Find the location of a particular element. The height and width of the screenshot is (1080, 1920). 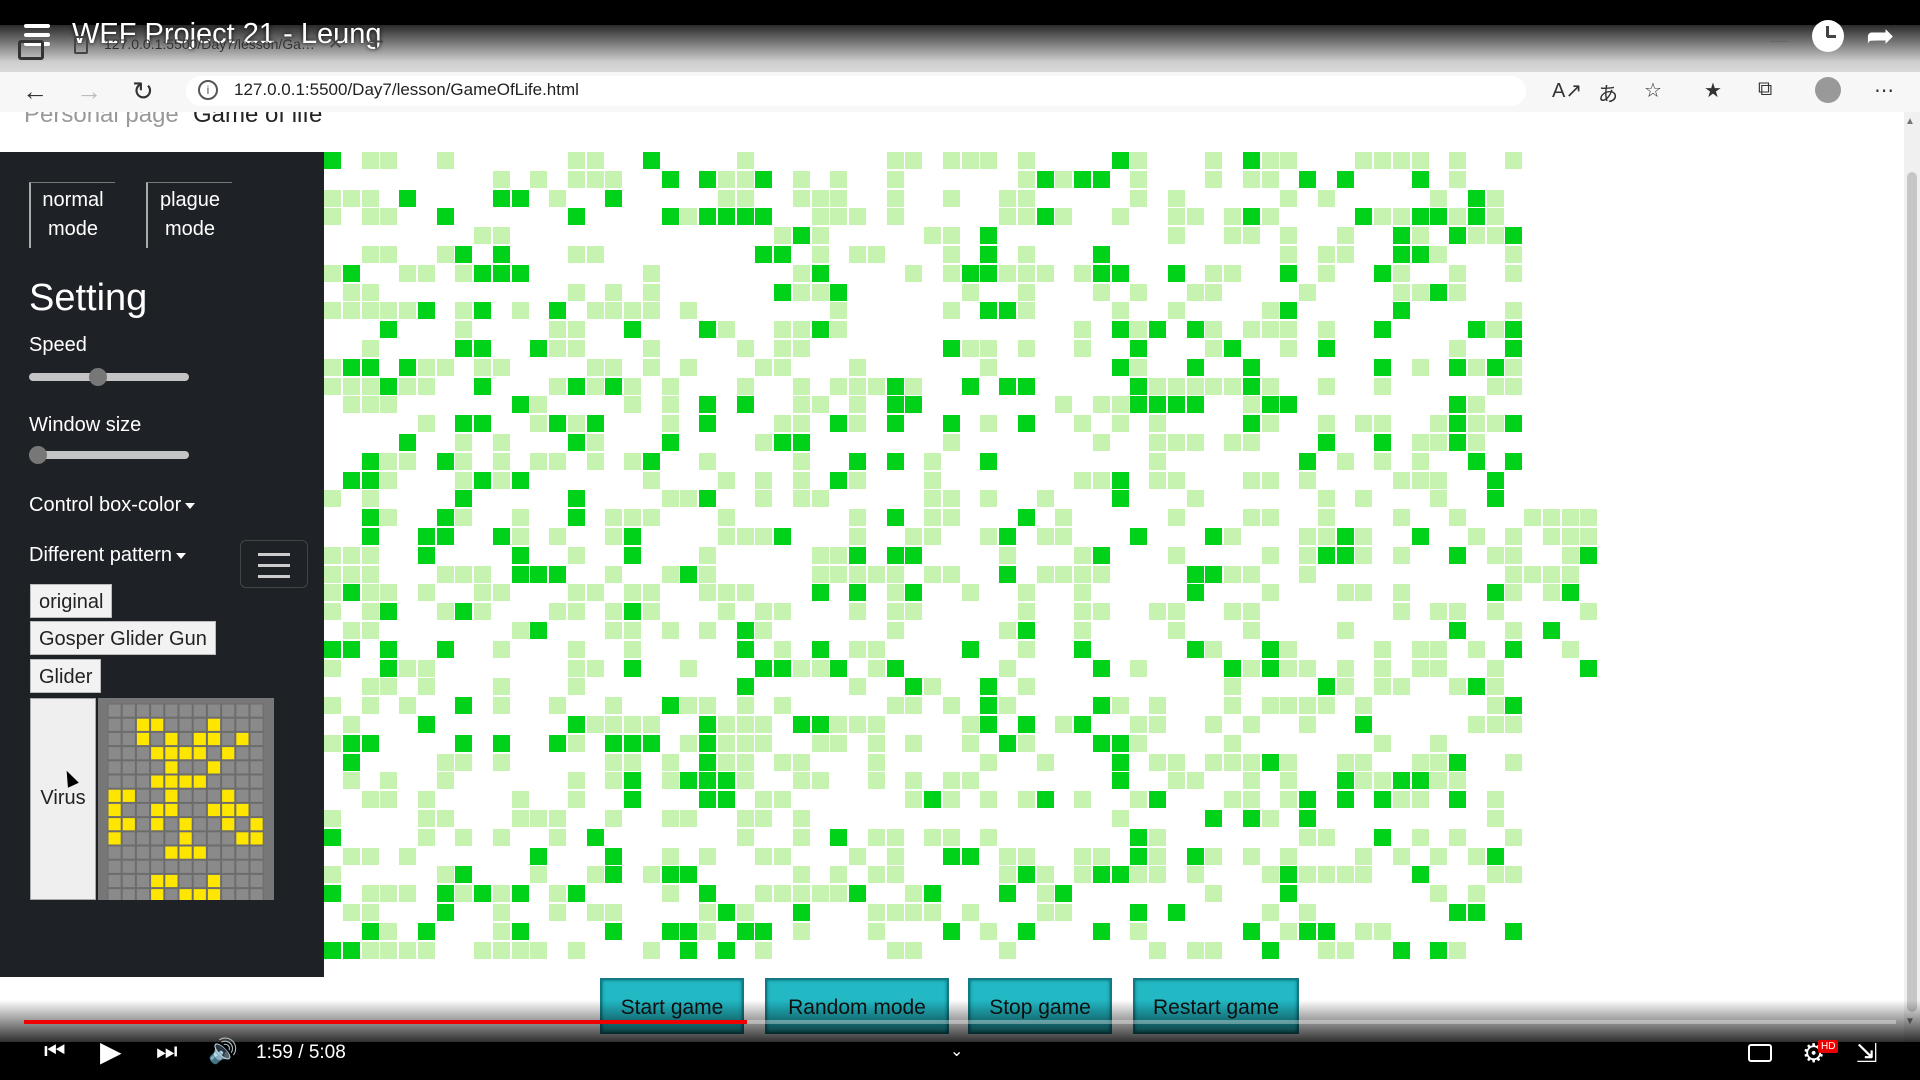

volume-icon: 🔊 is located at coordinates (223, 1052).